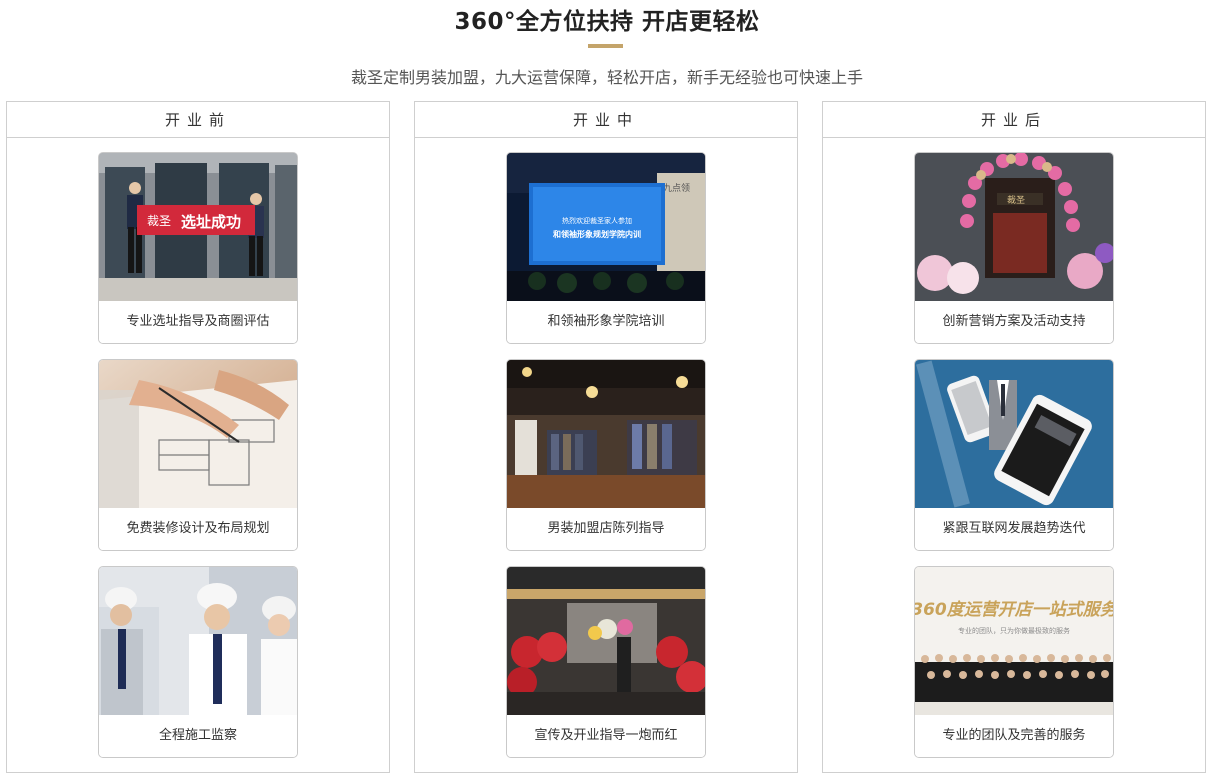 The height and width of the screenshot is (782, 1214). Describe the element at coordinates (1016, 200) in the screenshot. I see `store-sign-text: 裁圣` at that location.